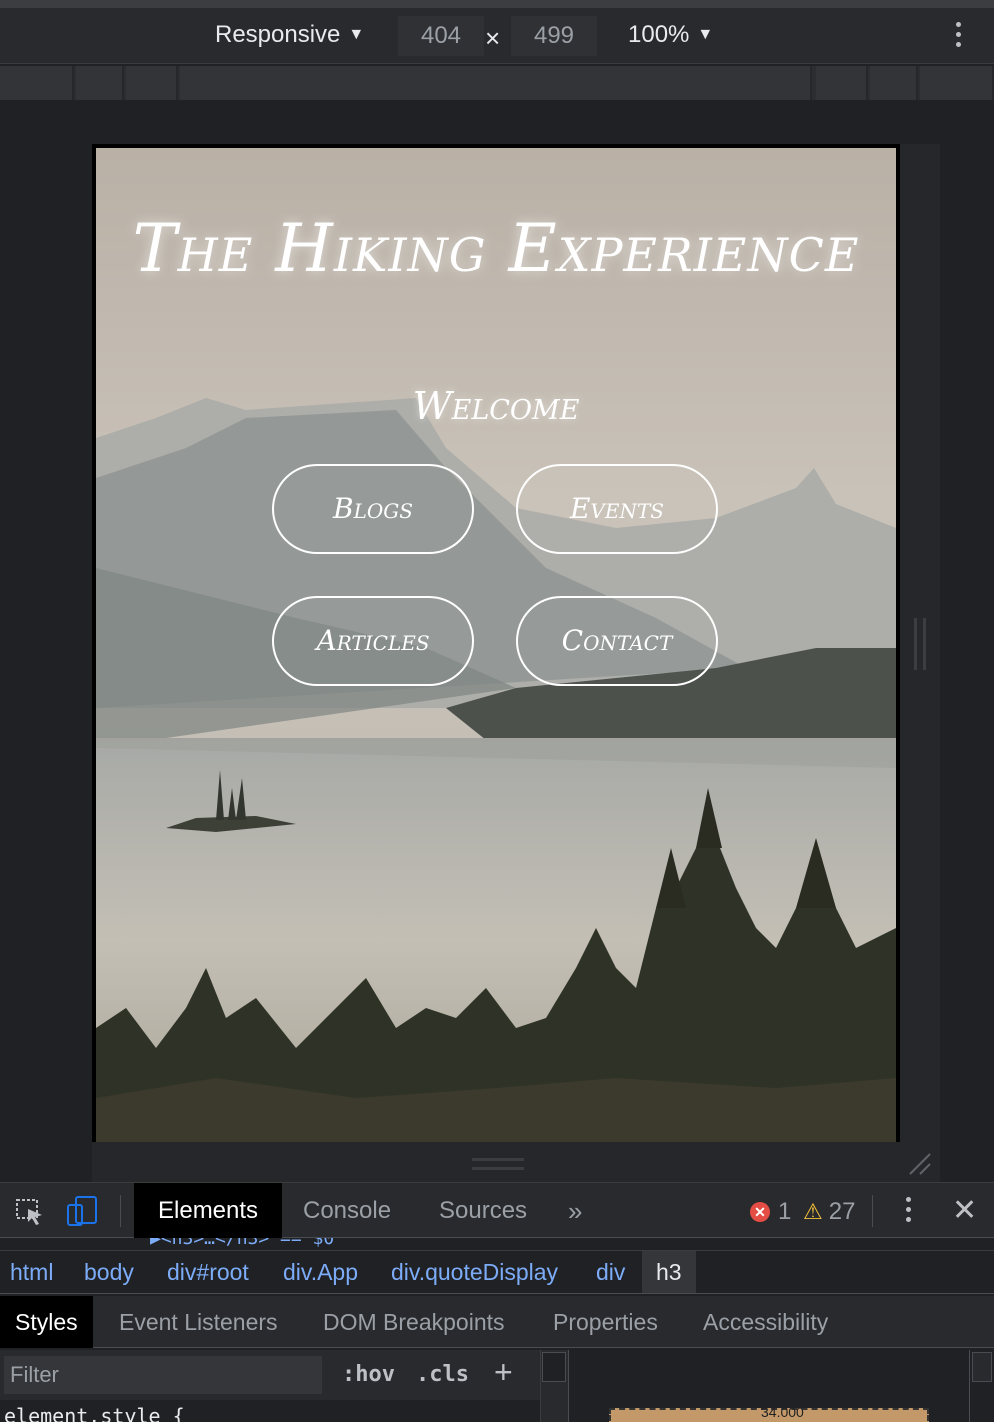  What do you see at coordinates (575, 1211) in the screenshot?
I see `more-tabs-icon: »` at bounding box center [575, 1211].